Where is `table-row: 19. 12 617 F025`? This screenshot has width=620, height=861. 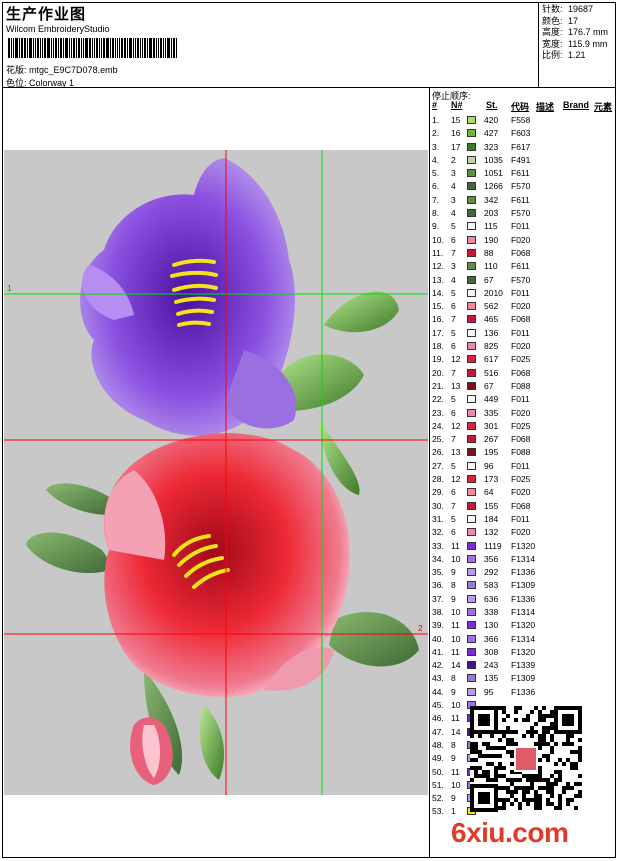
table-row: 19. 12 617 F025 is located at coordinates (523, 359).